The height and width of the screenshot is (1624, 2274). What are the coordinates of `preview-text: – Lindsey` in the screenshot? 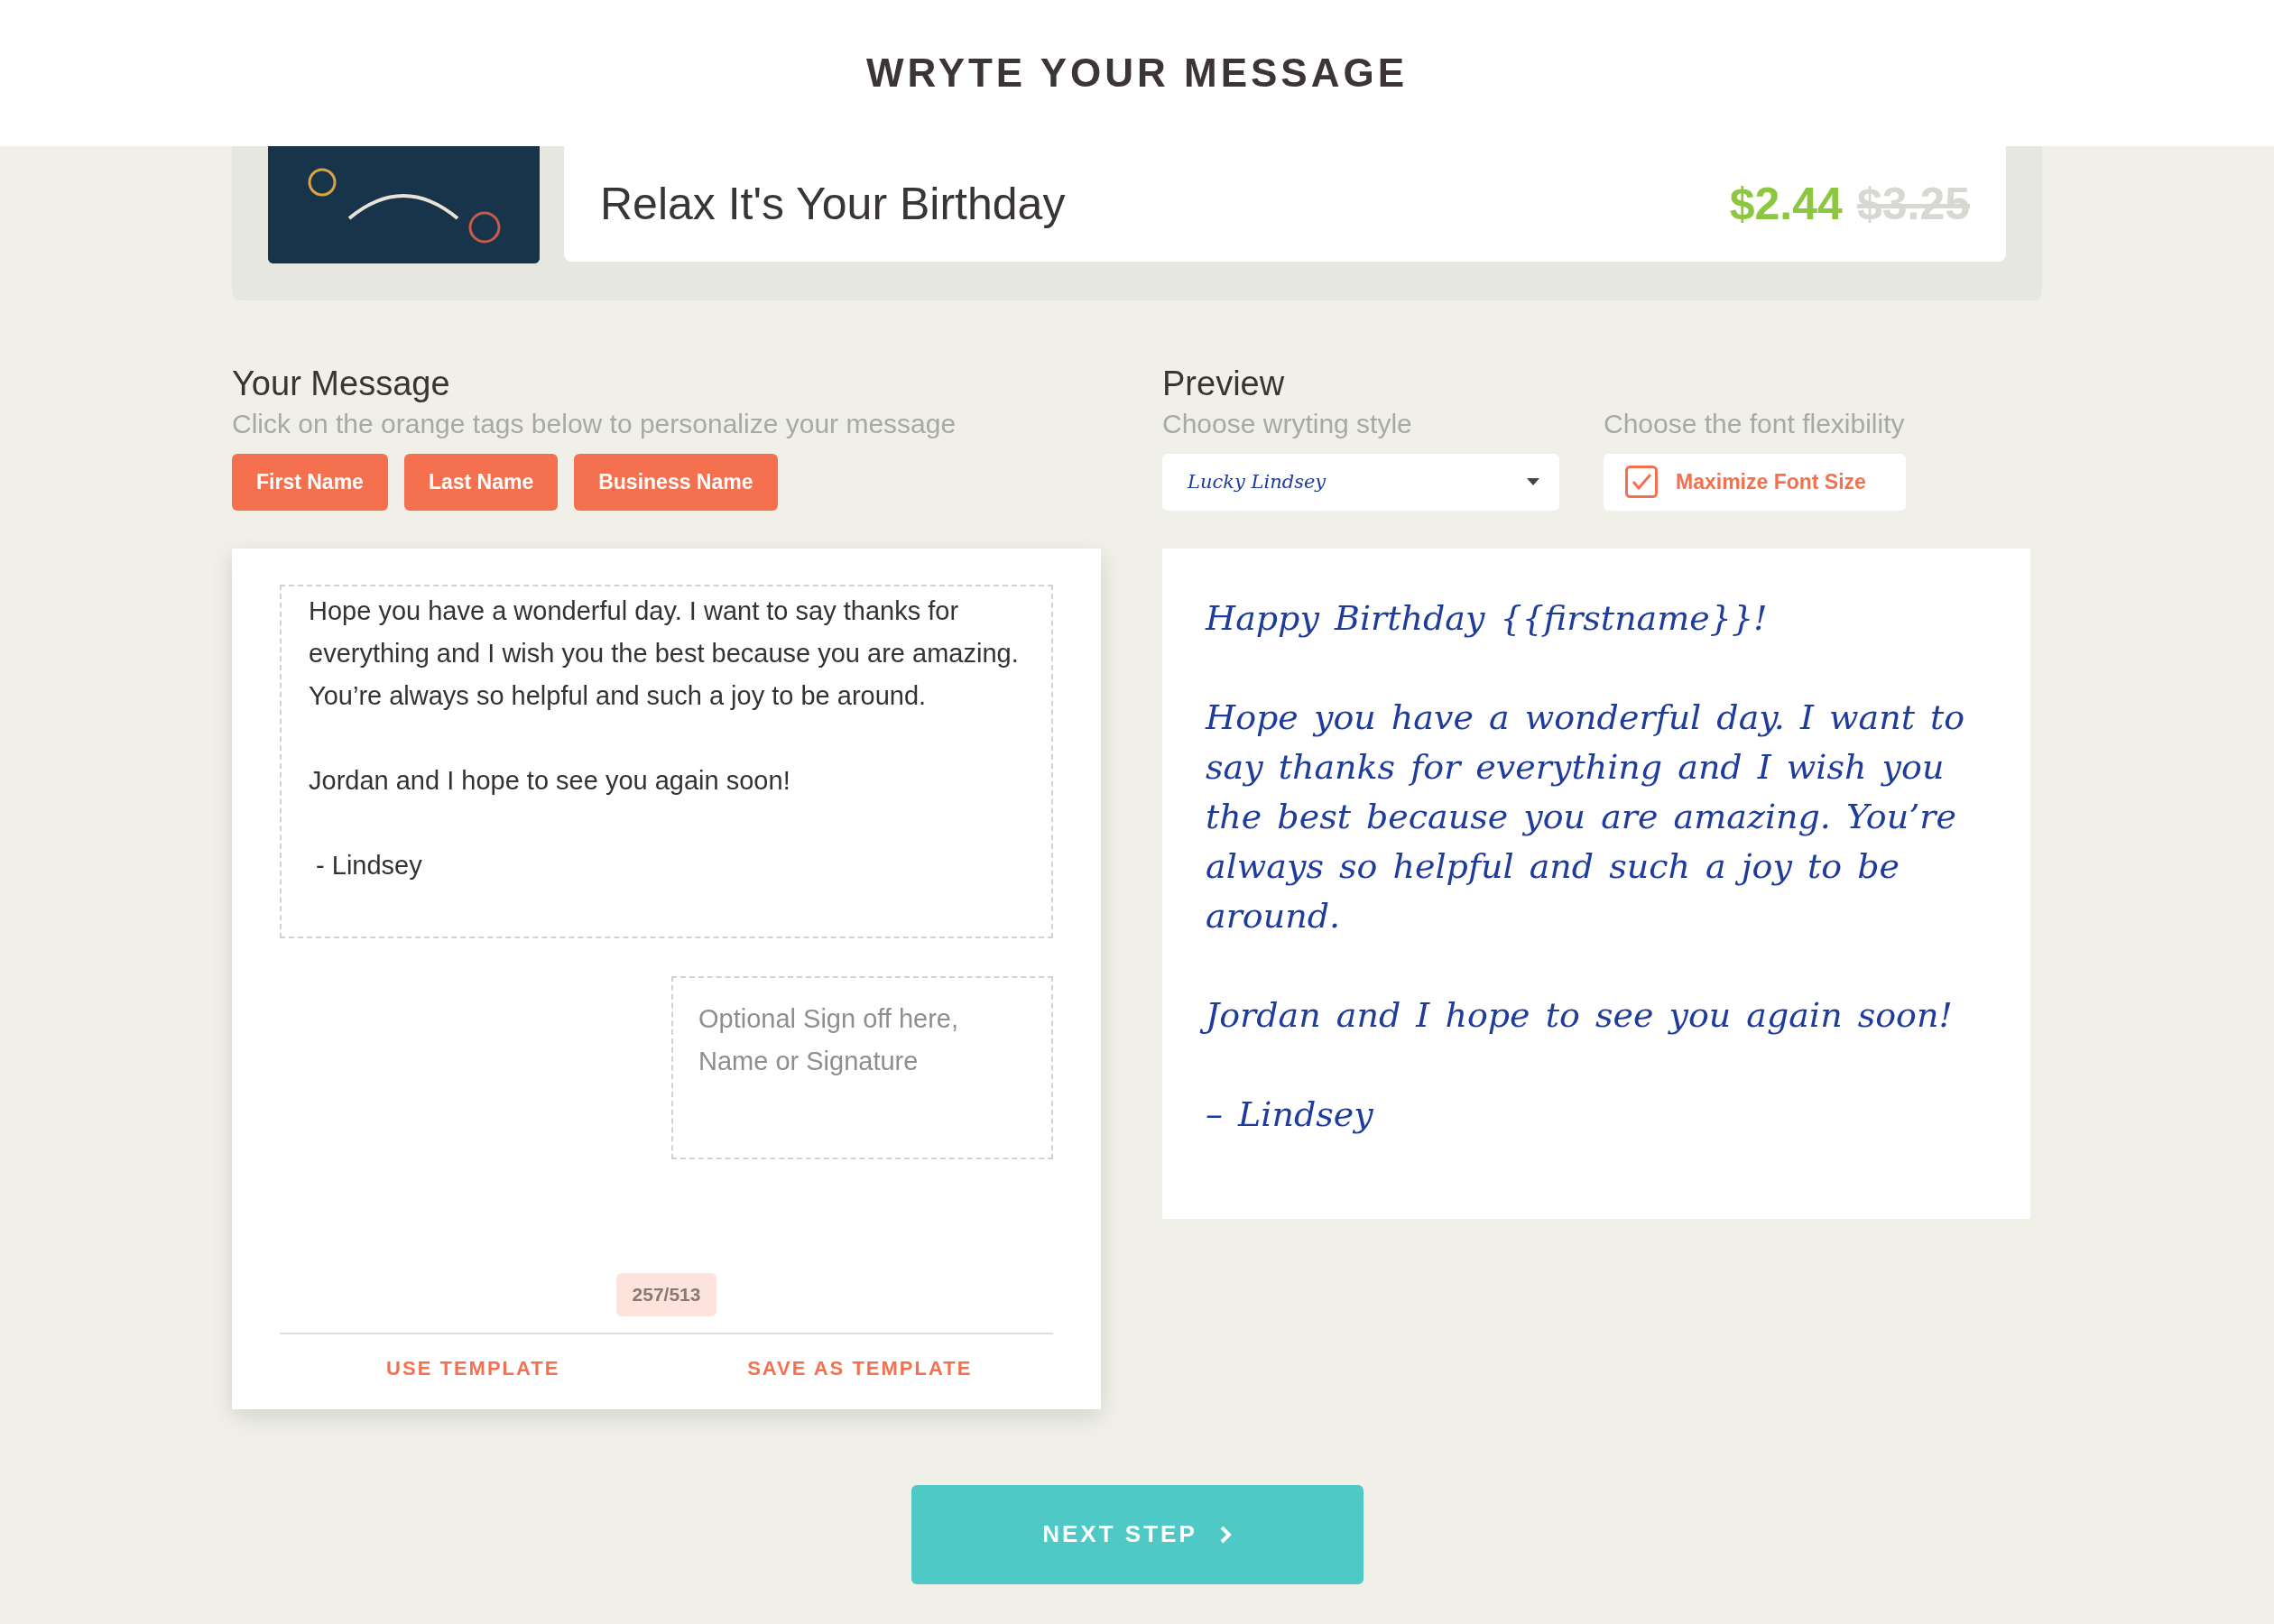 It's located at (1290, 1115).